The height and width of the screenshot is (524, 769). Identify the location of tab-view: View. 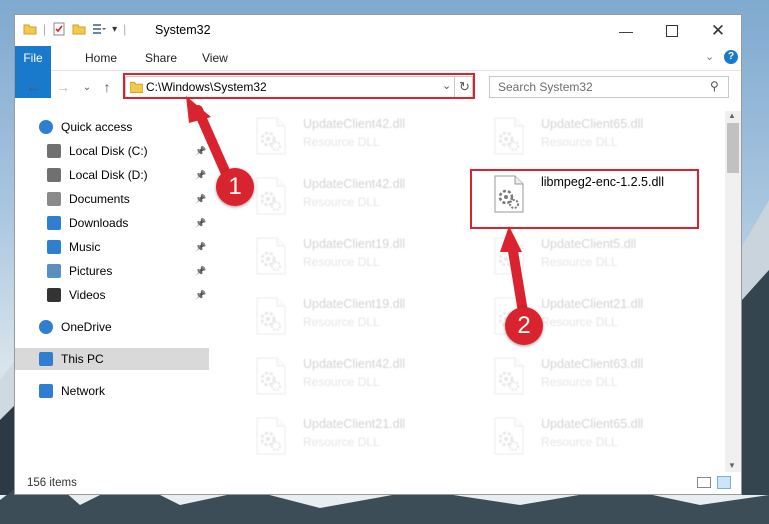
(215, 58).